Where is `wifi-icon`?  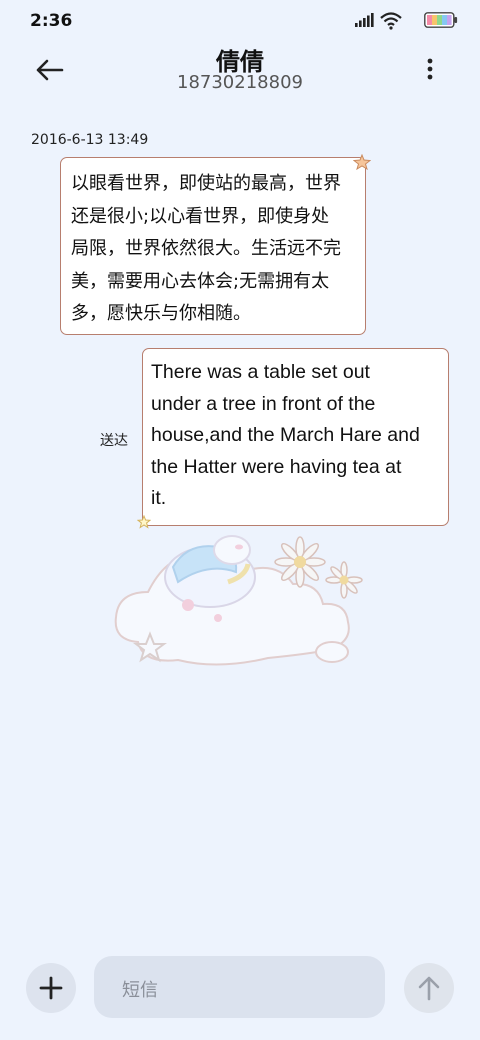 wifi-icon is located at coordinates (391, 21).